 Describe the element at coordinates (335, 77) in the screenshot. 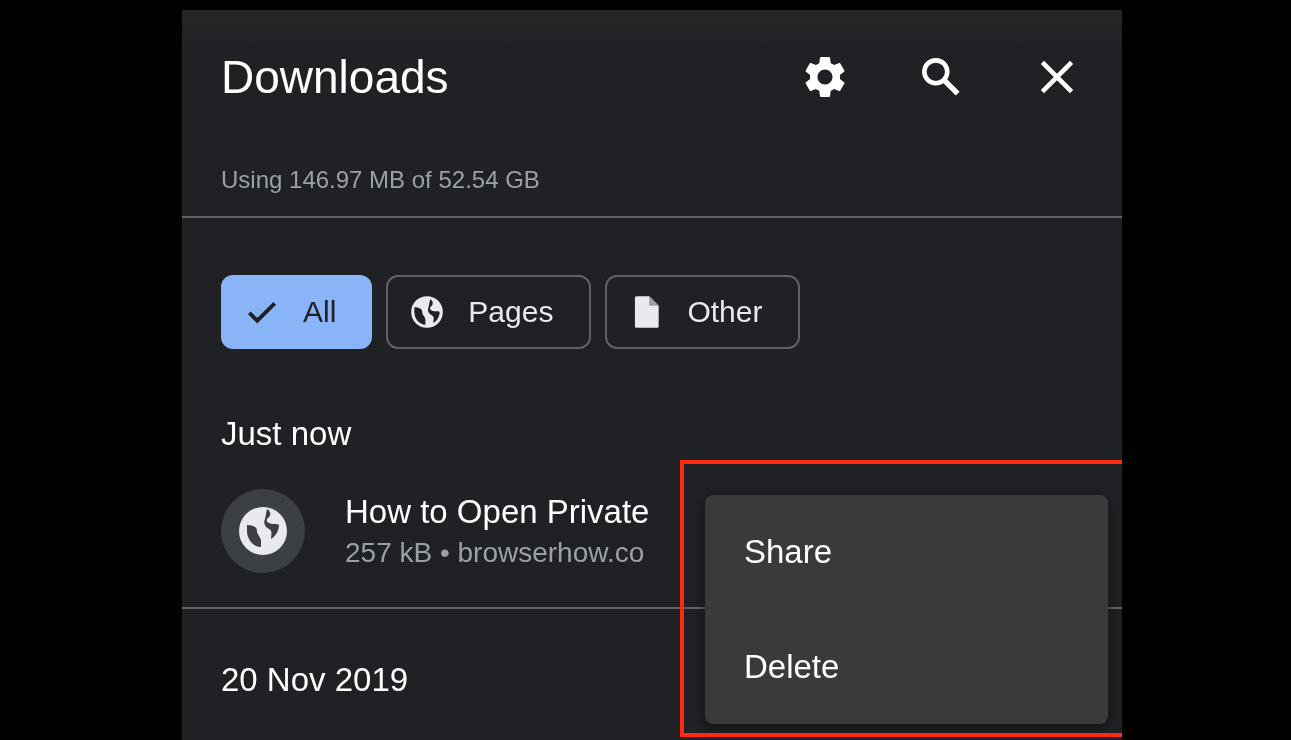

I see `page-title: Downloads` at that location.